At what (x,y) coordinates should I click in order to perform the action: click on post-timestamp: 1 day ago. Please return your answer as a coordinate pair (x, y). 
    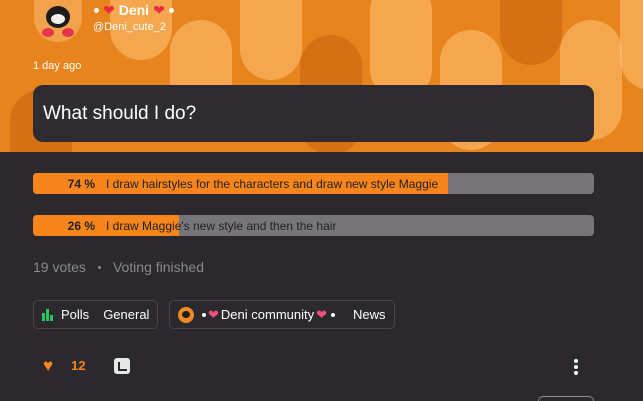
    Looking at the image, I should click on (57, 66).